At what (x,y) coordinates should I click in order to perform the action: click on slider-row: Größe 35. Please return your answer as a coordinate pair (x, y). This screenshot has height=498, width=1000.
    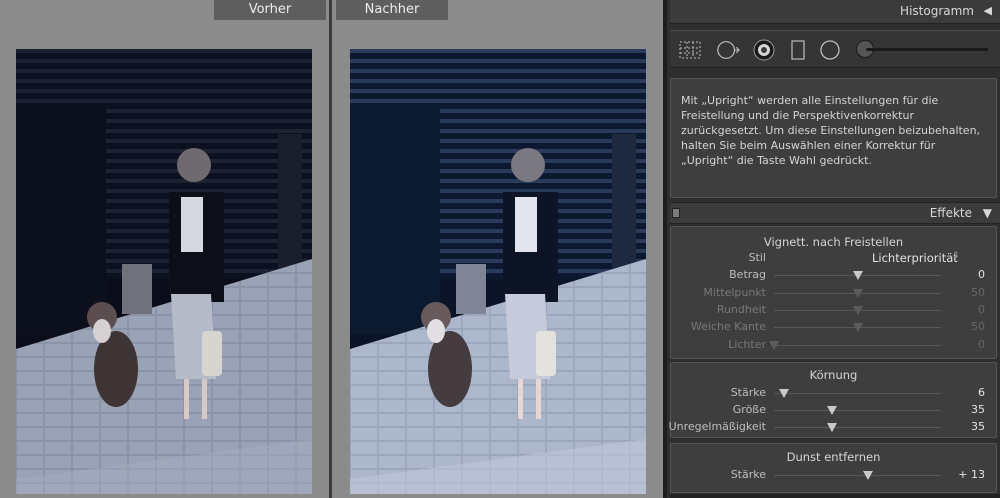
    Looking at the image, I should click on (834, 411).